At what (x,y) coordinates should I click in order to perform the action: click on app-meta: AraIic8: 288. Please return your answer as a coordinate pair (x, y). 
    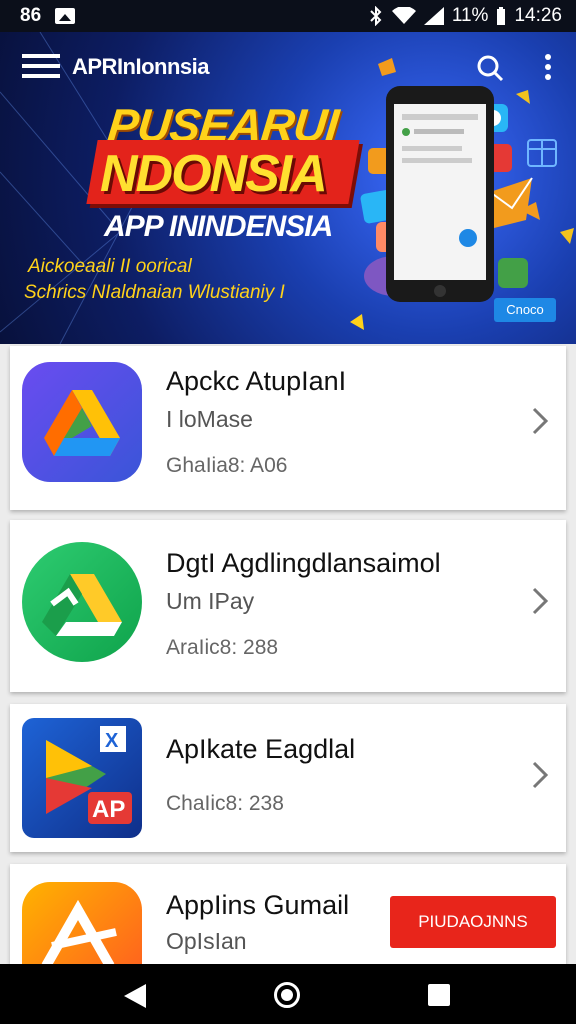
    Looking at the image, I should click on (222, 647).